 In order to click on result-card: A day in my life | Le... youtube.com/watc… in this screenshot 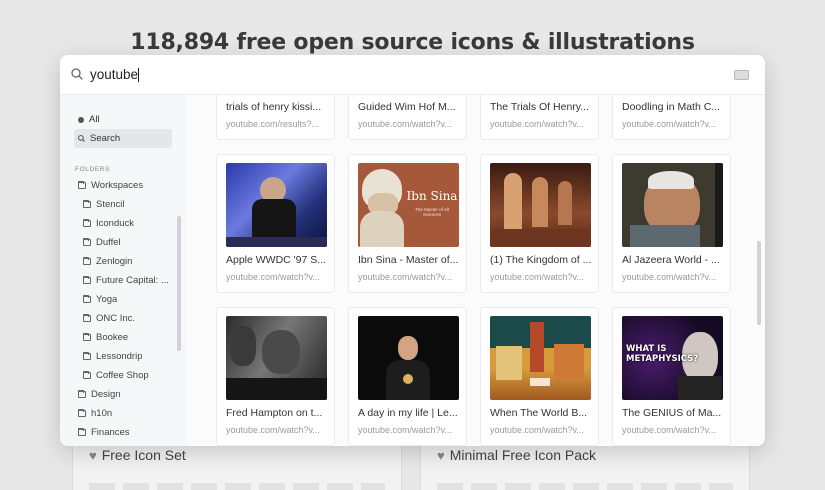, I will do `click(407, 376)`.